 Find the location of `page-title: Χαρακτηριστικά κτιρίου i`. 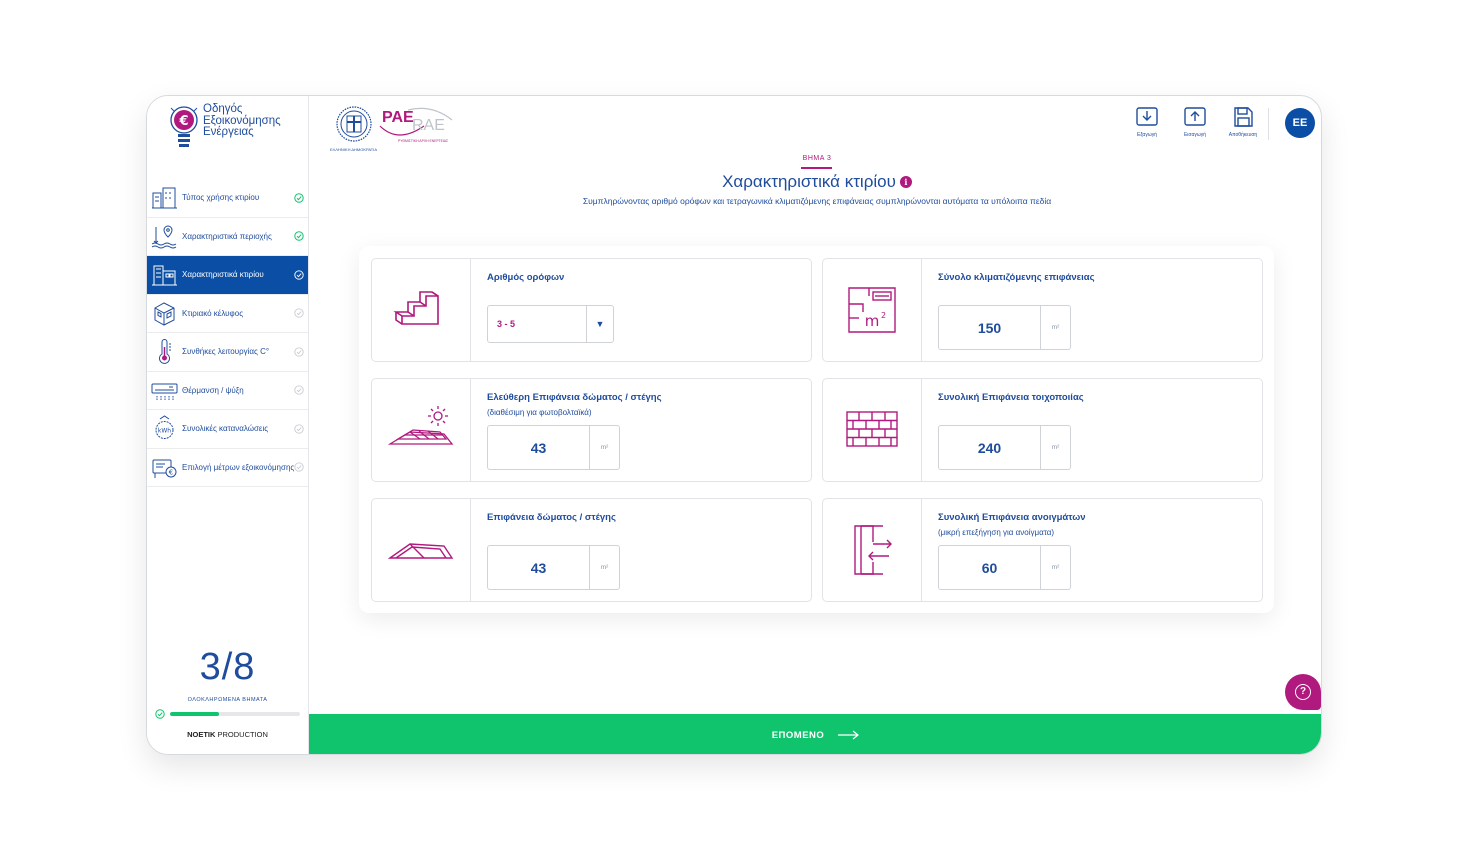

page-title: Χαρακτηριστικά κτιρίου i is located at coordinates (817, 182).